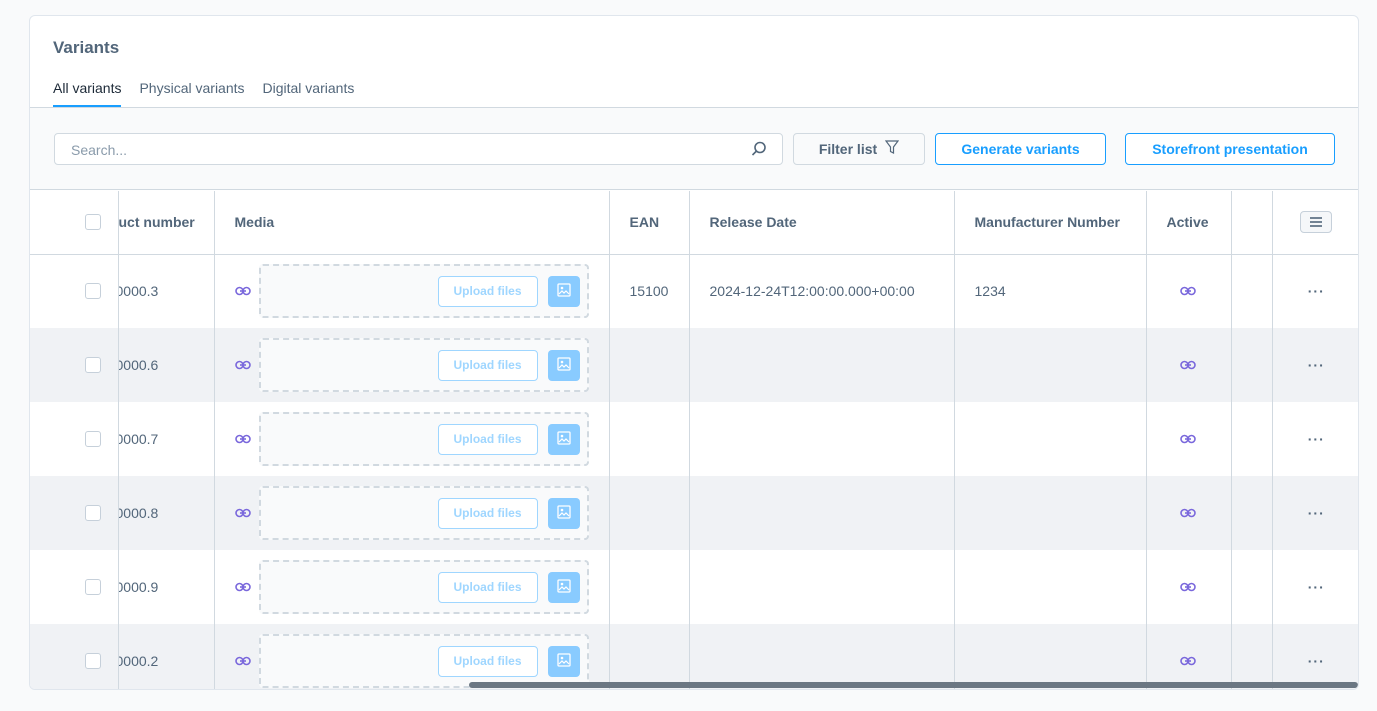 The height and width of the screenshot is (711, 1377). I want to click on column-manufacturer-number: Manufacturer Number, so click(1050, 223).